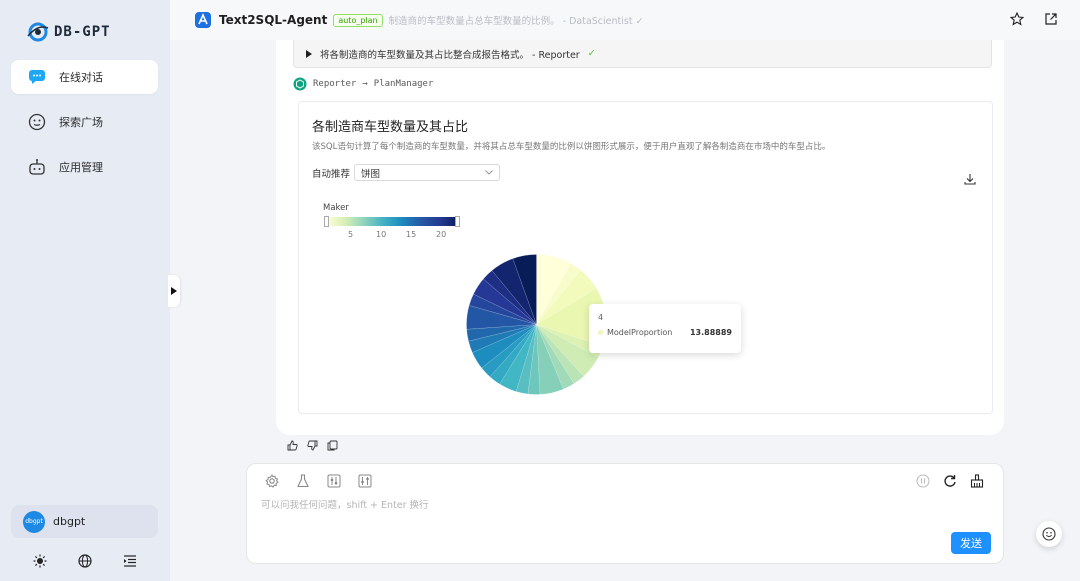  Describe the element at coordinates (536, 324) in the screenshot. I see `pie-chart` at that location.